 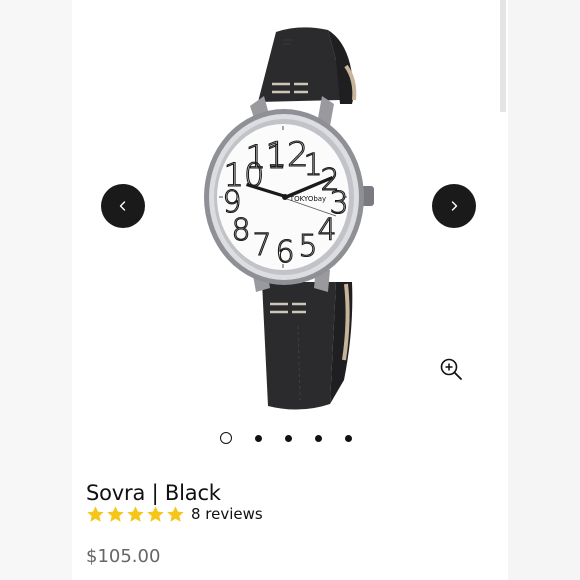 I want to click on chevron-left-icon, so click(x=122, y=206).